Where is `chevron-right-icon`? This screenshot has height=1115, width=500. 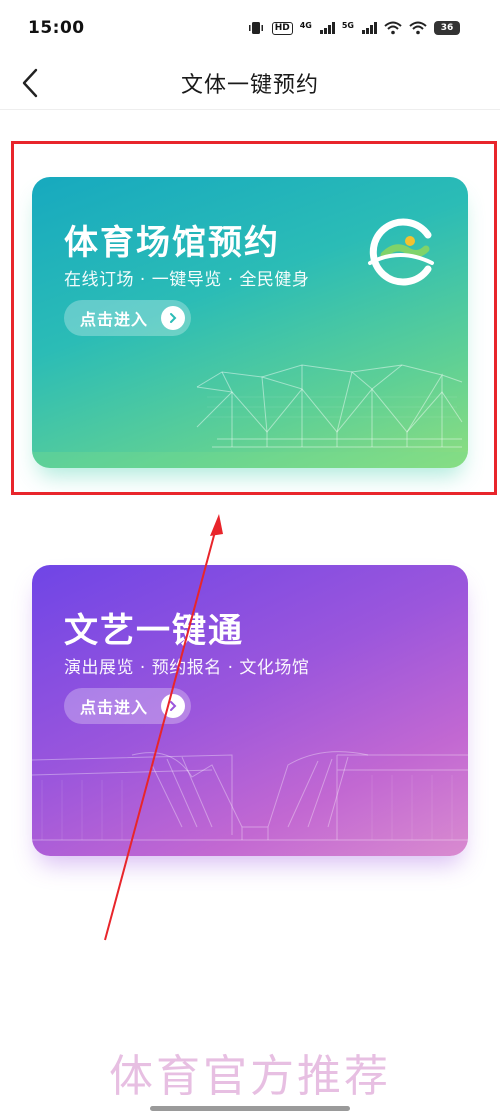 chevron-right-icon is located at coordinates (173, 706).